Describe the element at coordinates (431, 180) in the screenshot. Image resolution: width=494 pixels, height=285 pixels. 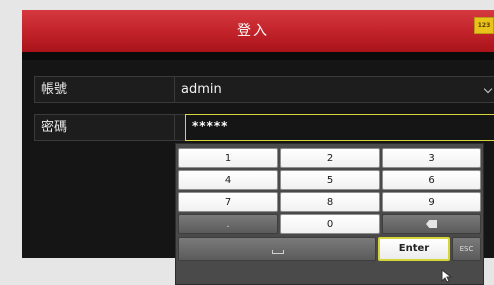
I see `key-6: 6` at that location.